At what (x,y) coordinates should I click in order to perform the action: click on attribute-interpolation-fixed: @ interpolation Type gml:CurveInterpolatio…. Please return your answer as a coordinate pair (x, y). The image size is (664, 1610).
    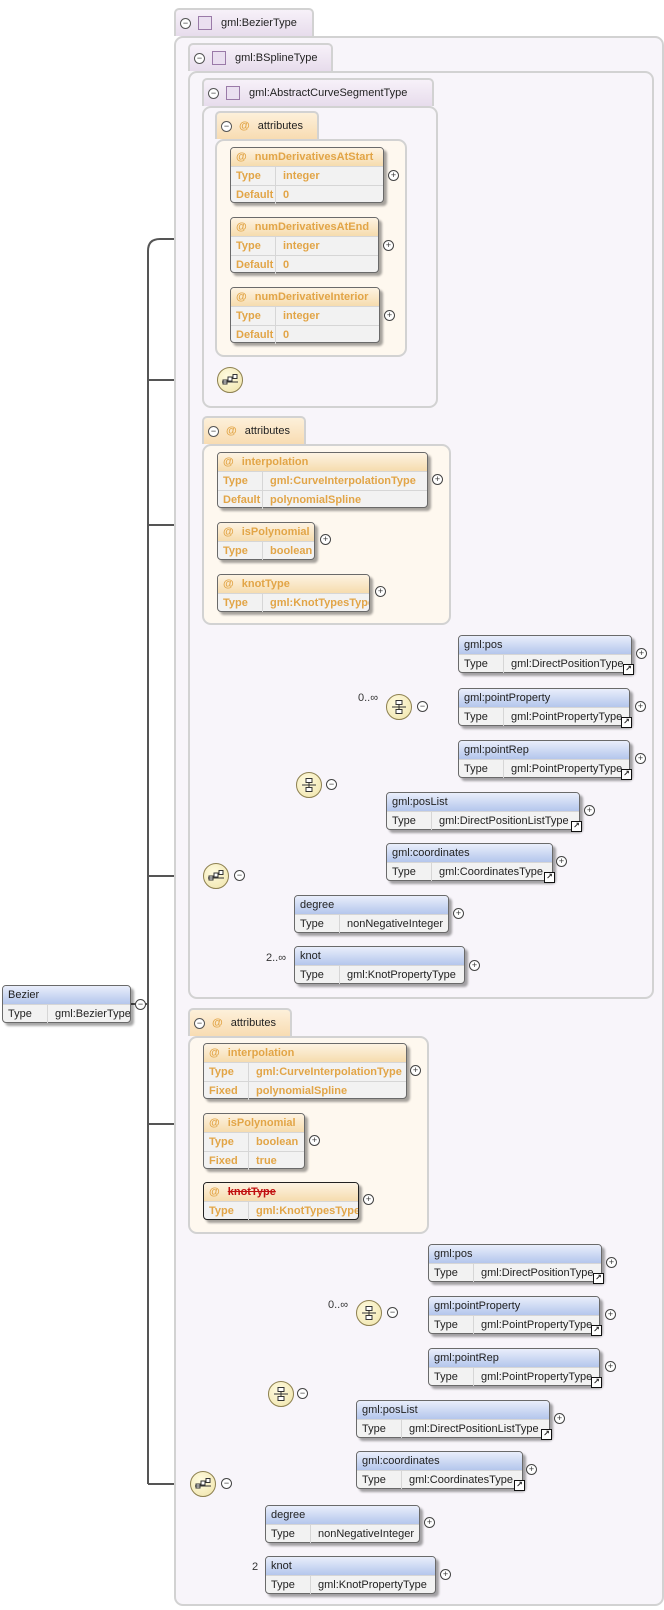
    Looking at the image, I should click on (305, 1071).